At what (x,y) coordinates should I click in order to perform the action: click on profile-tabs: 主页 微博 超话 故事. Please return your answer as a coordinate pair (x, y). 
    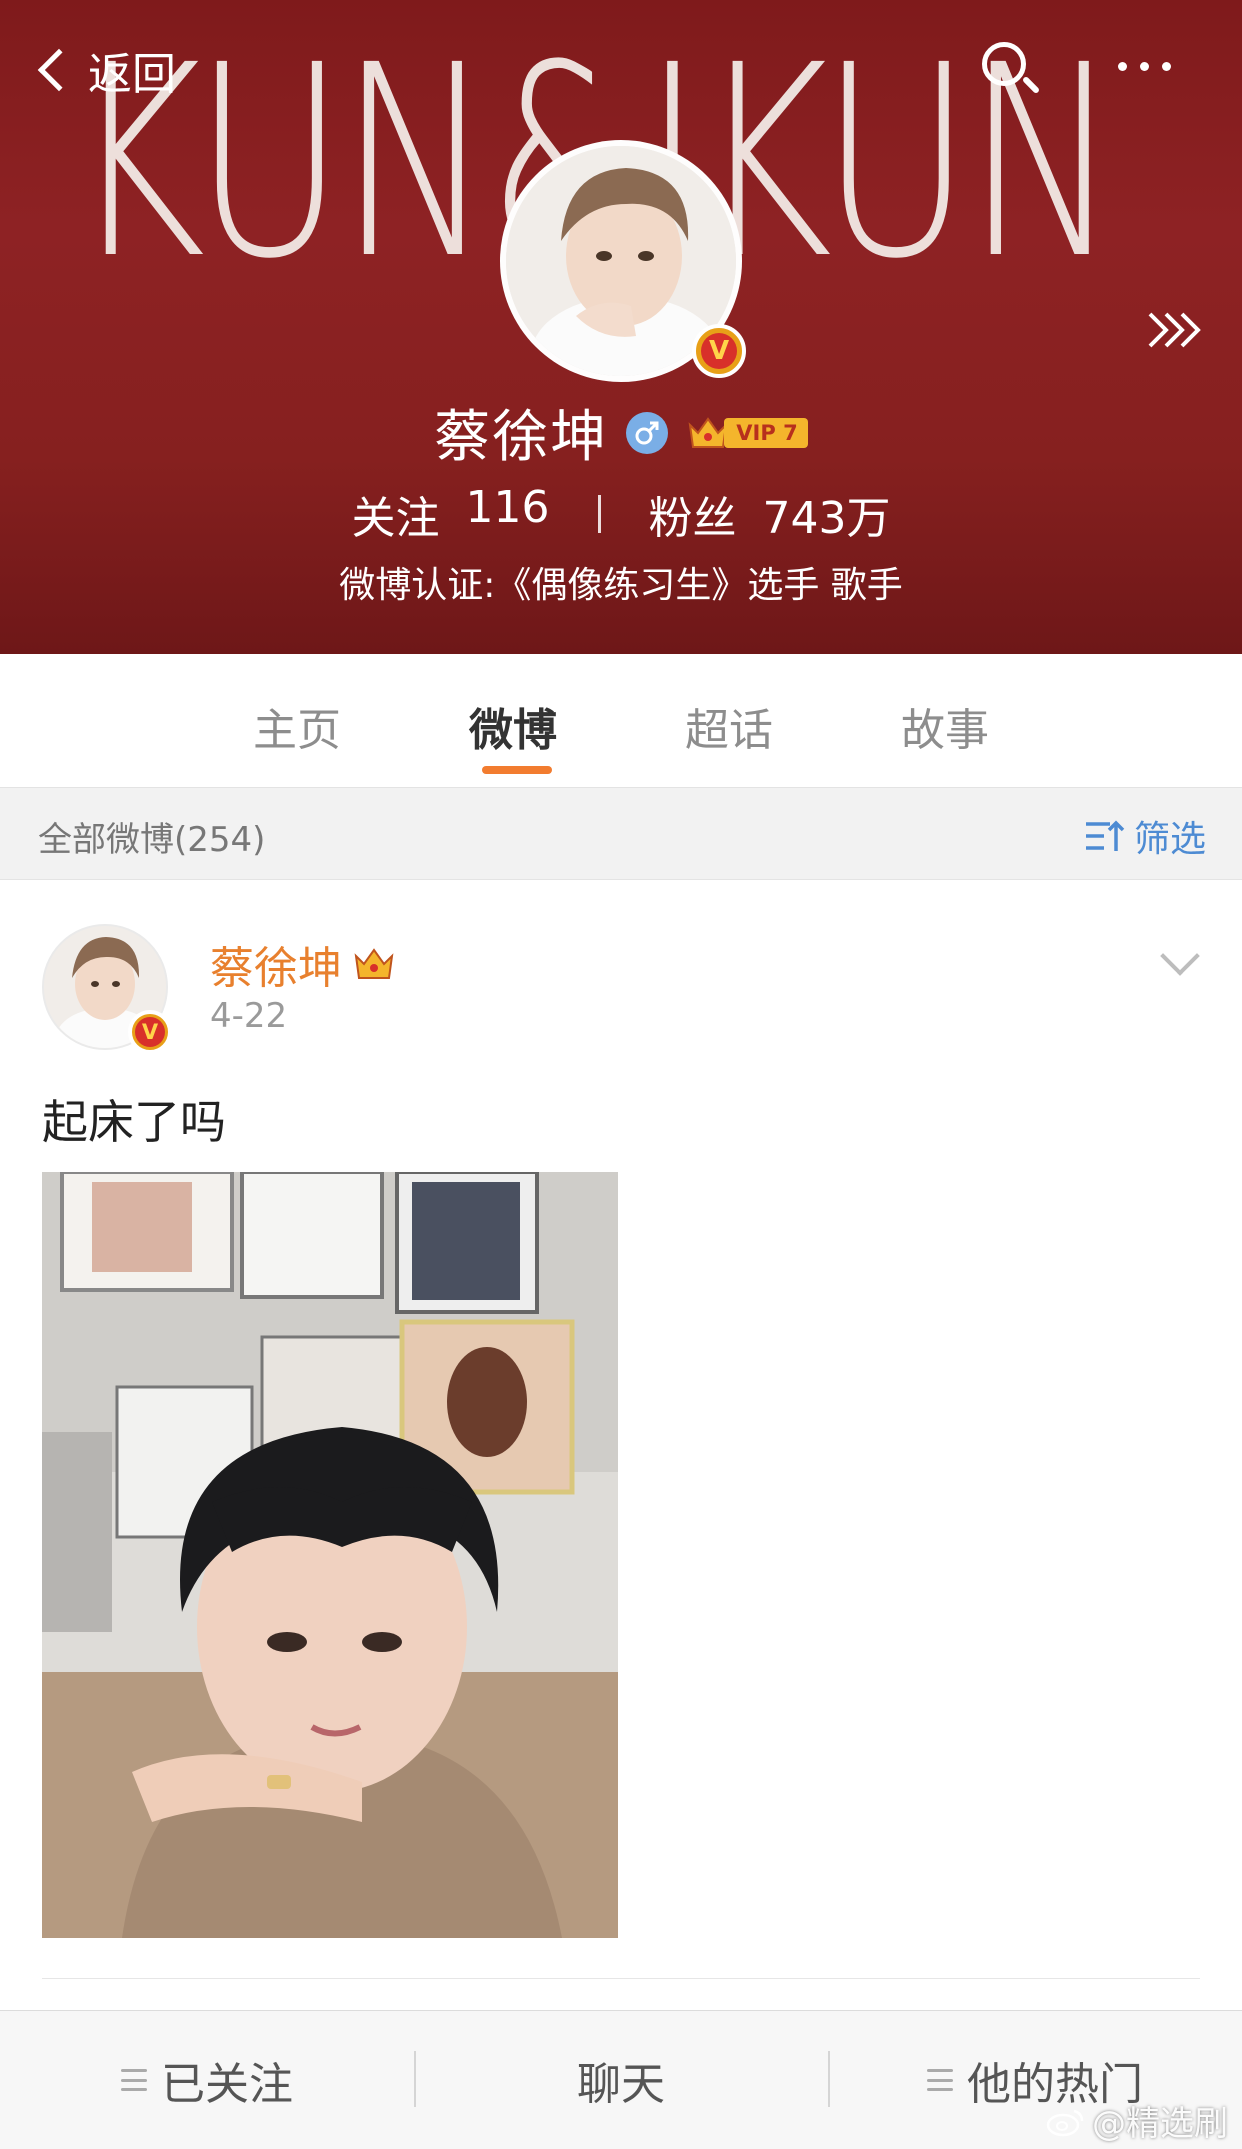
    Looking at the image, I should click on (621, 721).